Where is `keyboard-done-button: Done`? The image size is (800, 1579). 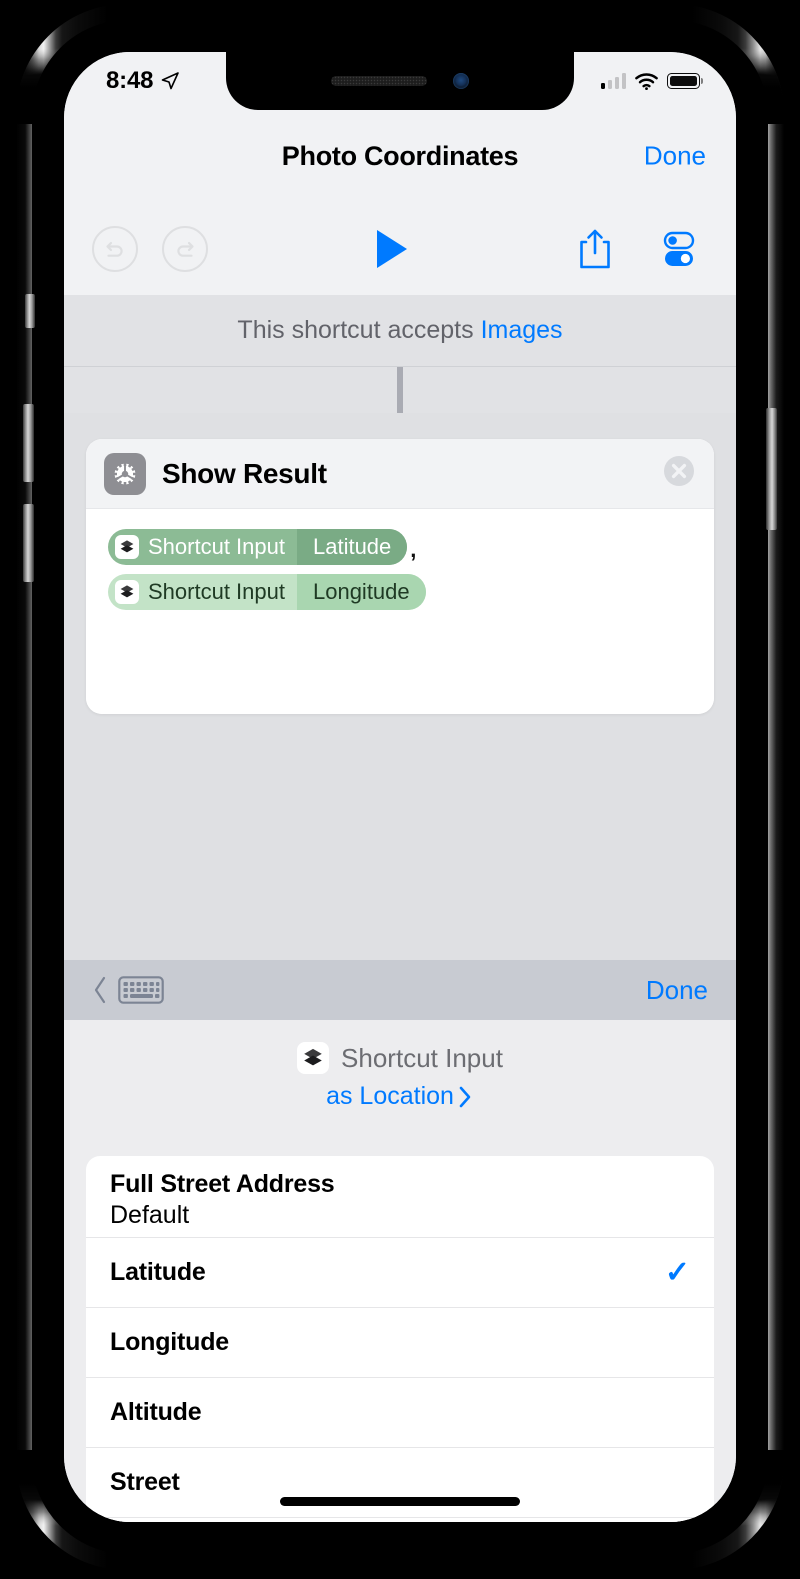
keyboard-done-button: Done is located at coordinates (677, 990).